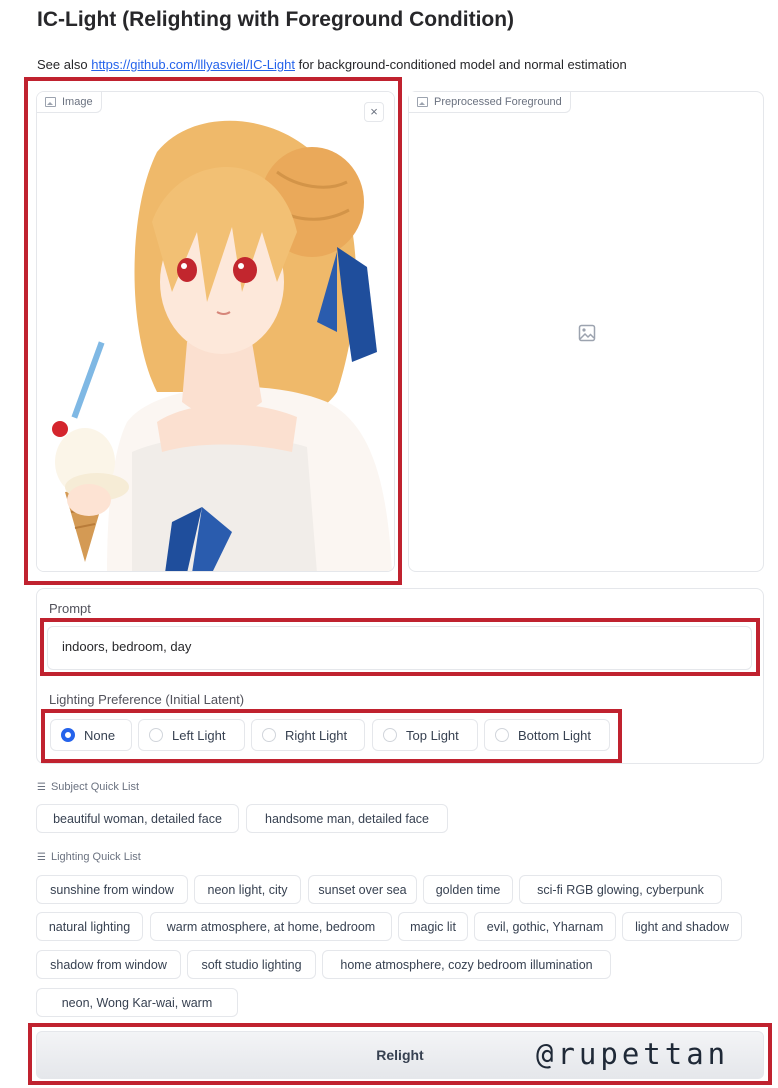 The width and height of the screenshot is (778, 1088). Describe the element at coordinates (247, 889) in the screenshot. I see `chip-lighting: neon light, city` at that location.